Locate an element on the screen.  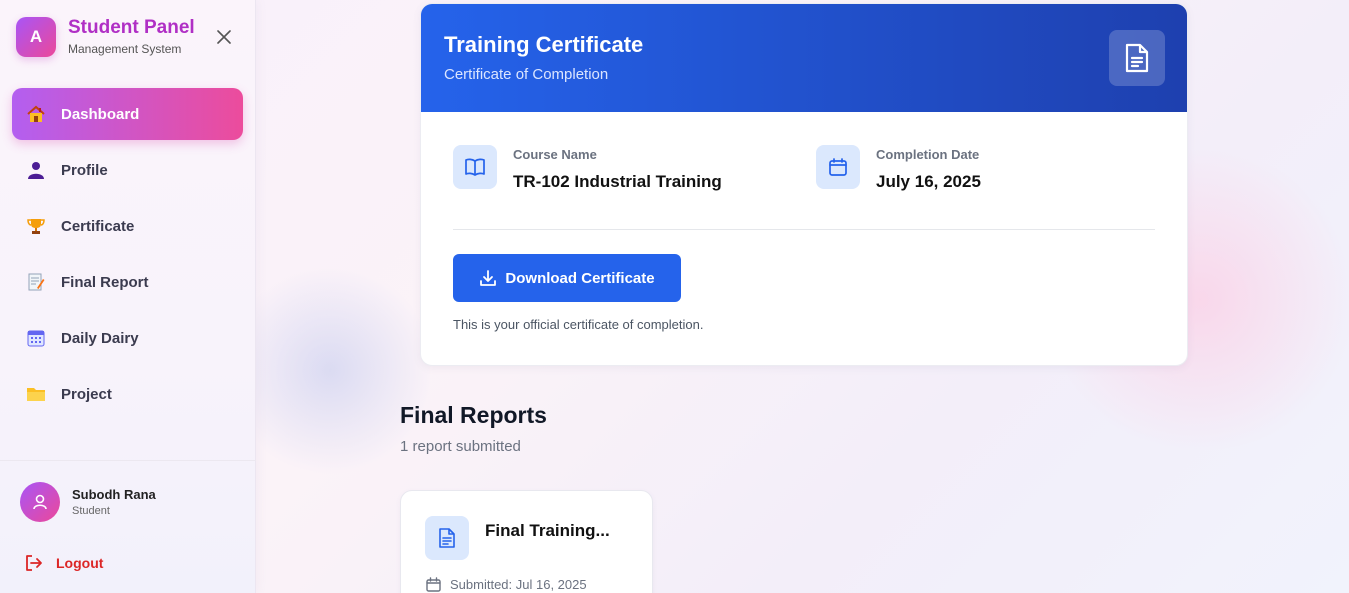
user-name: Subodh Rana is located at coordinates (114, 494).